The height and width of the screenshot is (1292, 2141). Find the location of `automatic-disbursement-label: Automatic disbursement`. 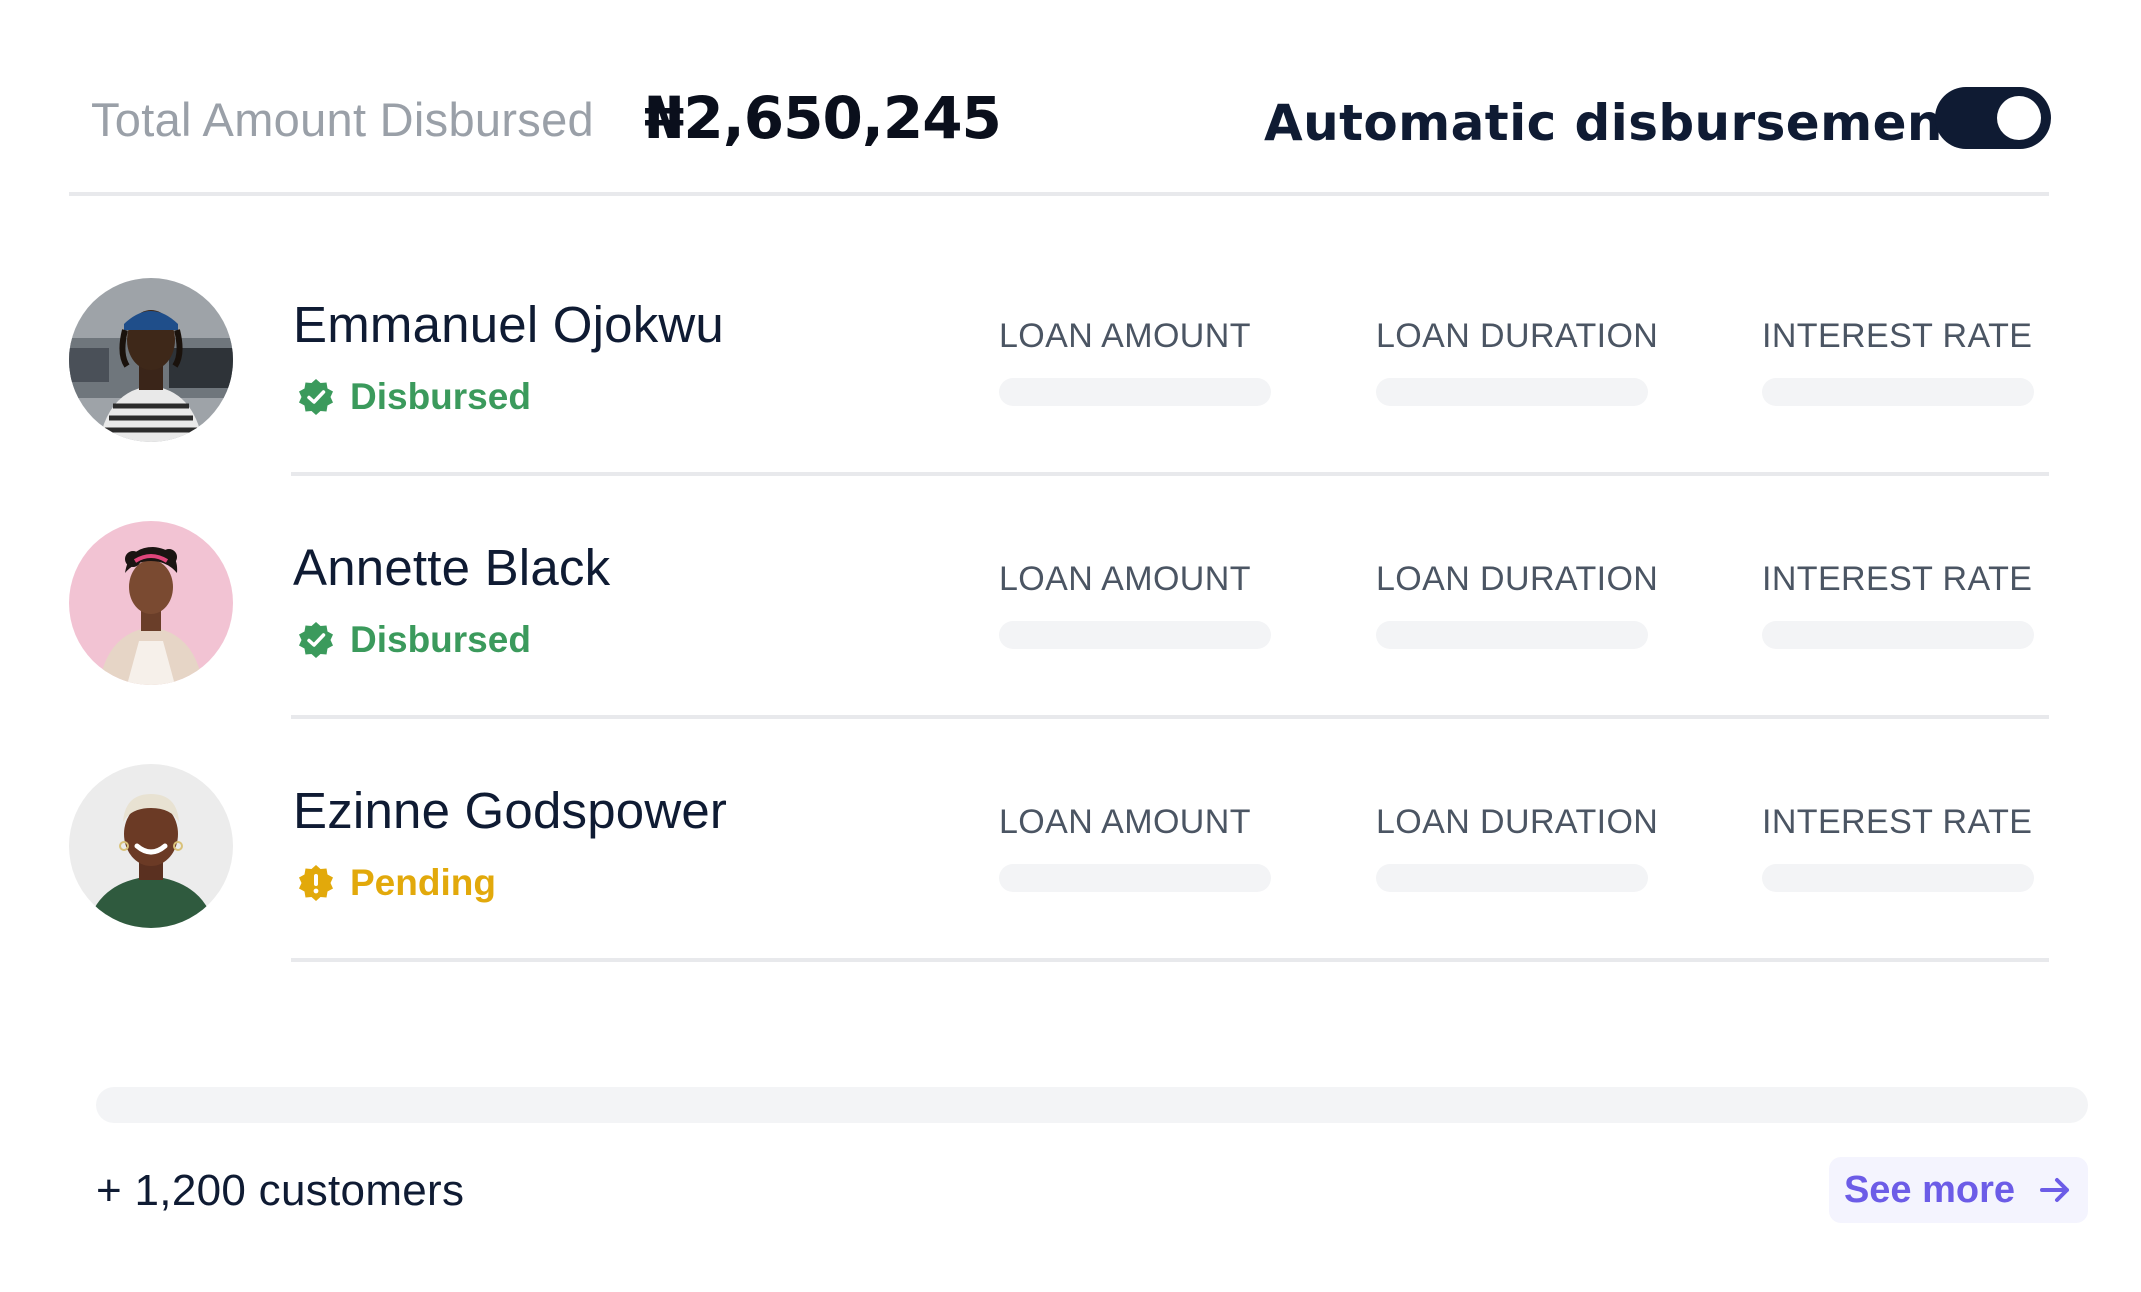

automatic-disbursement-label: Automatic disbursement is located at coordinates (1616, 123).